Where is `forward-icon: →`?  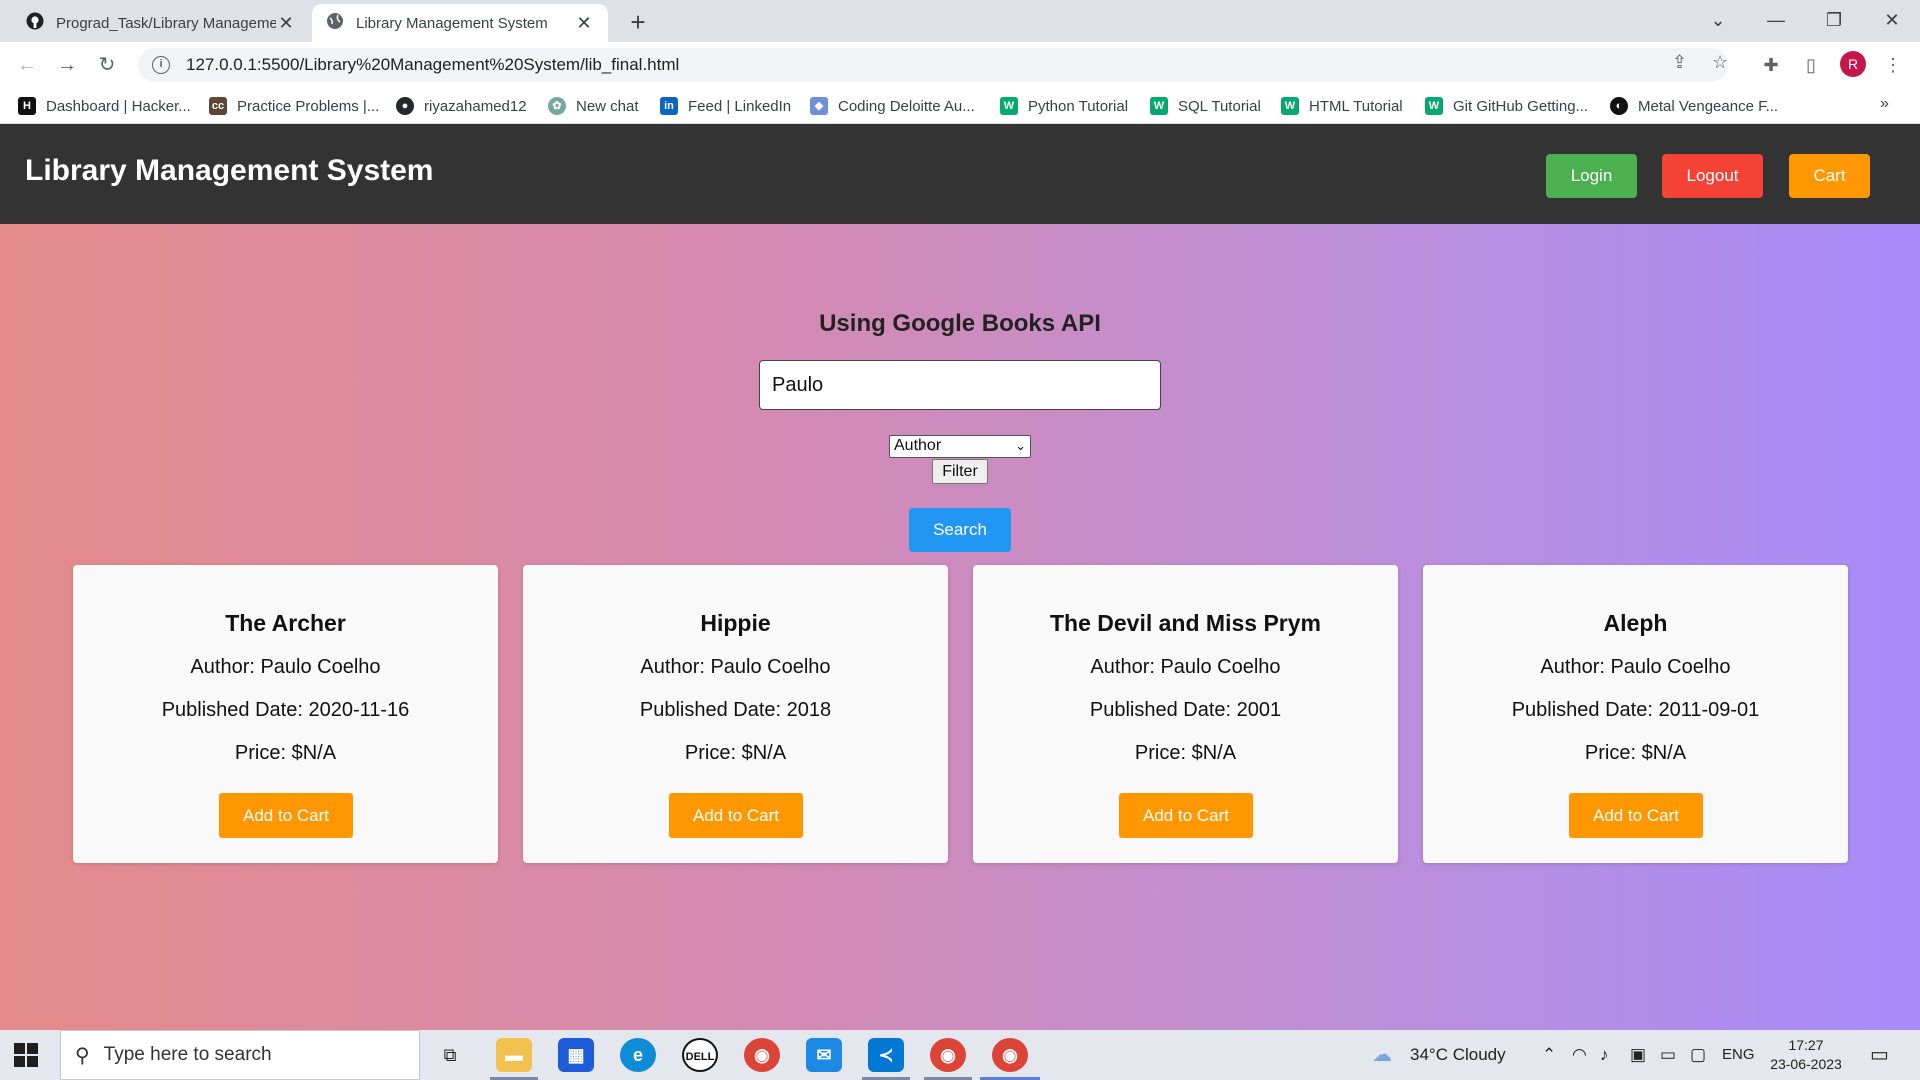 forward-icon: → is located at coordinates (67, 65).